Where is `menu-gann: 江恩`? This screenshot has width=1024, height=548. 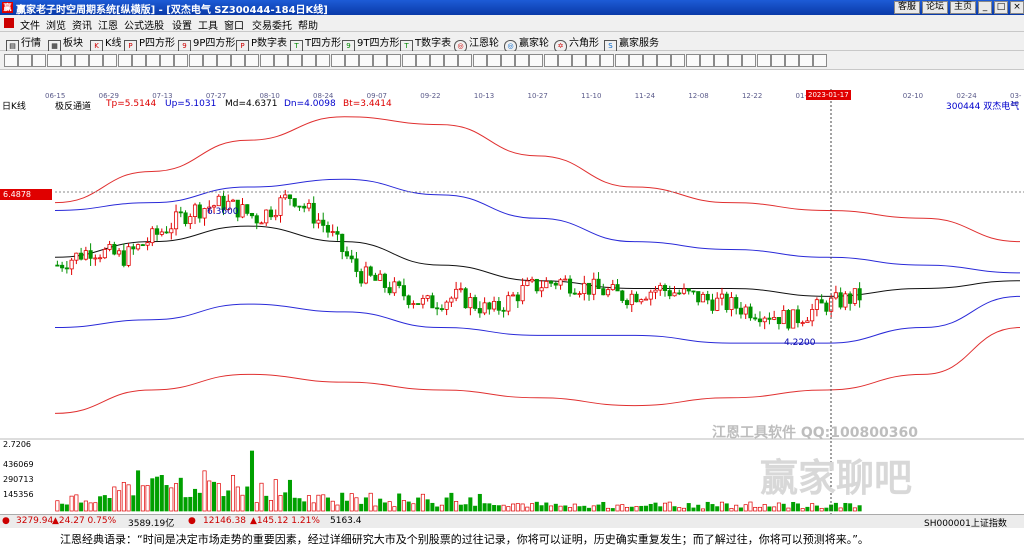
menu-gann: 江恩 is located at coordinates (108, 24).